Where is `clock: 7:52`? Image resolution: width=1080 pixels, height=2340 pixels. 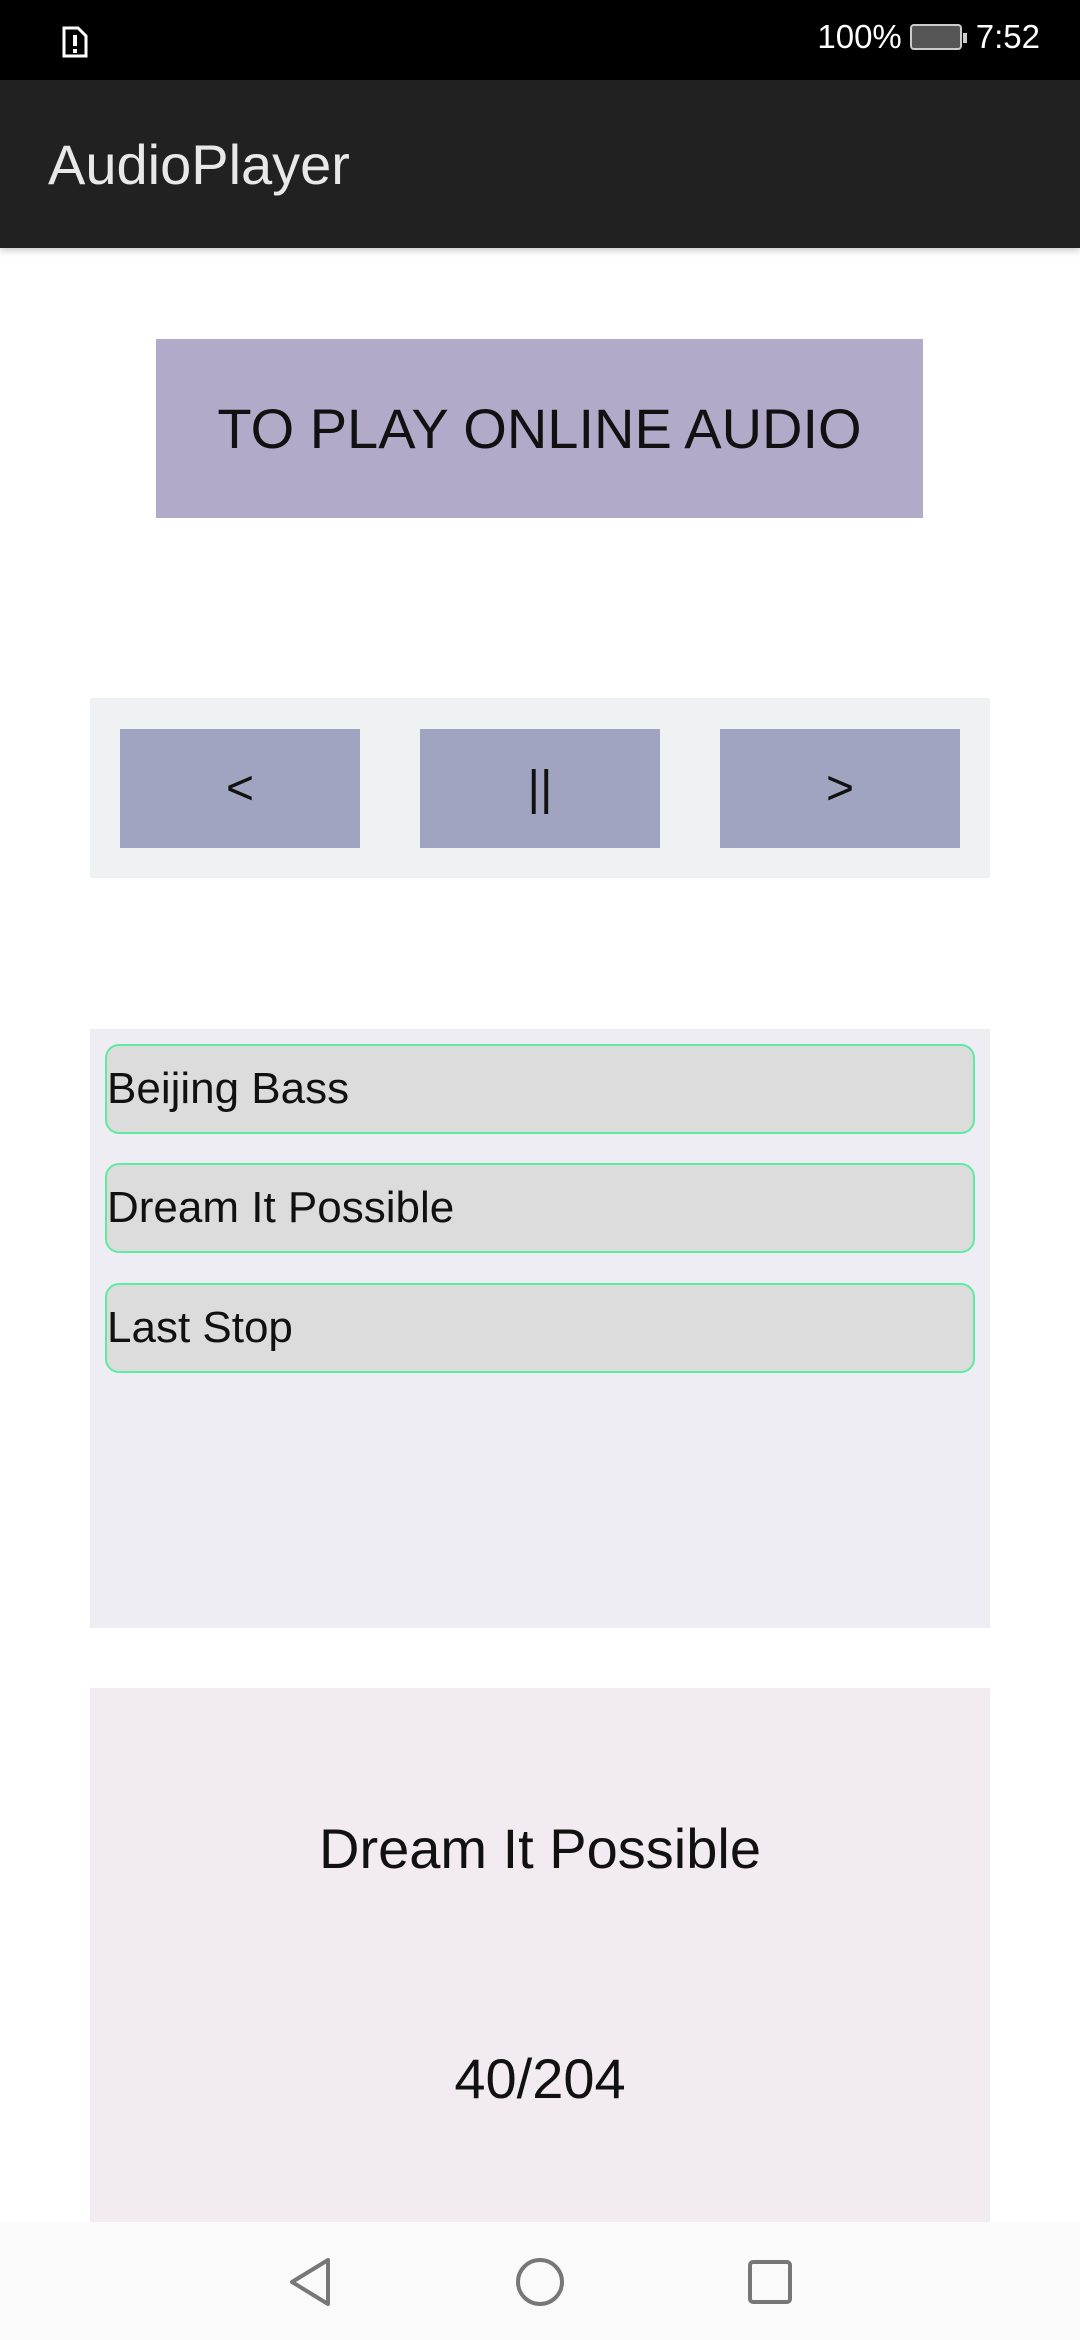 clock: 7:52 is located at coordinates (1007, 36).